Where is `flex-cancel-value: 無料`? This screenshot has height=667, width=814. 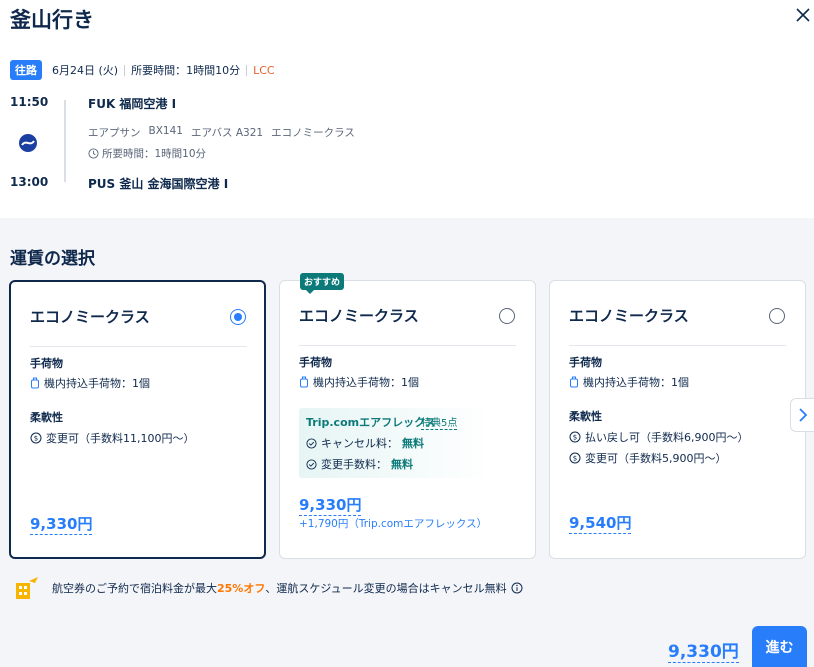 flex-cancel-value: 無料 is located at coordinates (413, 443).